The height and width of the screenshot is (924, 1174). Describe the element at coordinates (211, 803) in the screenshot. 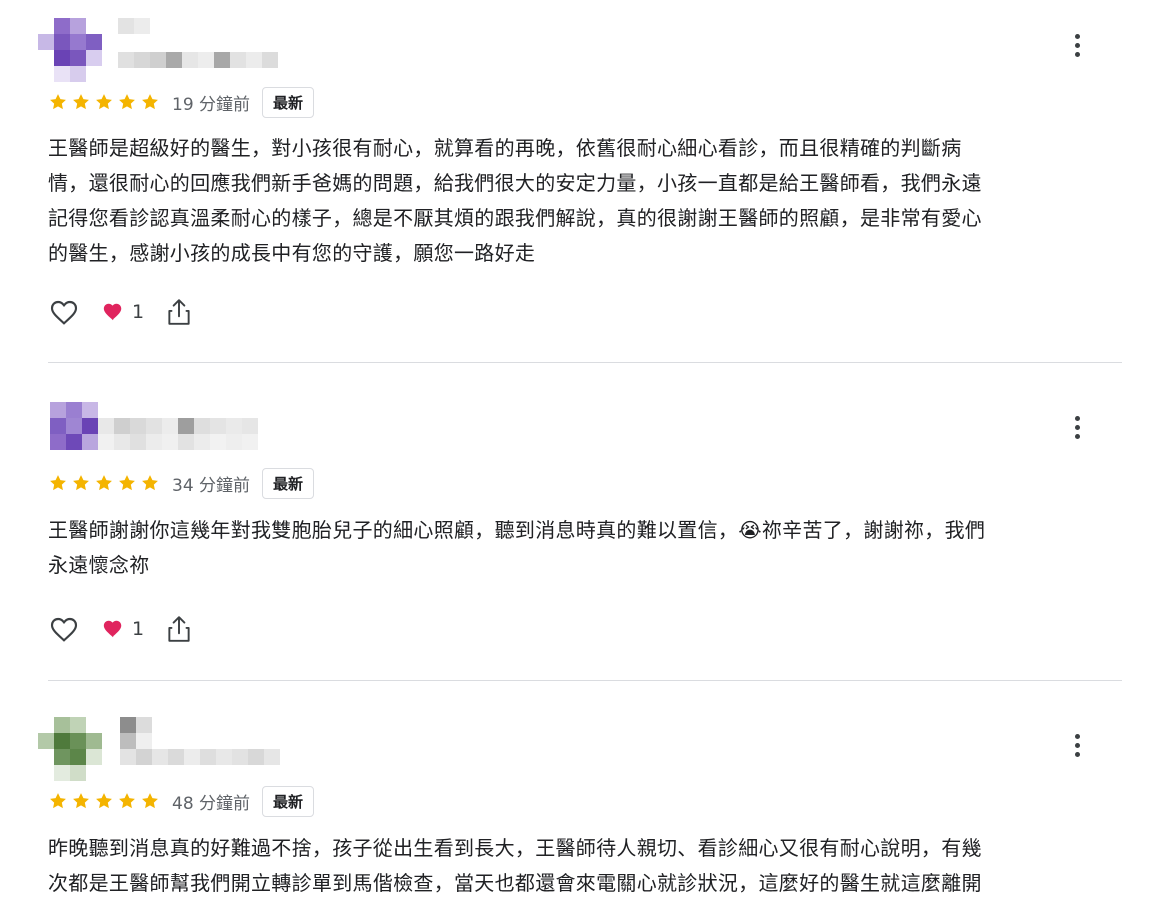

I see `review-time: 48 分鐘前` at that location.